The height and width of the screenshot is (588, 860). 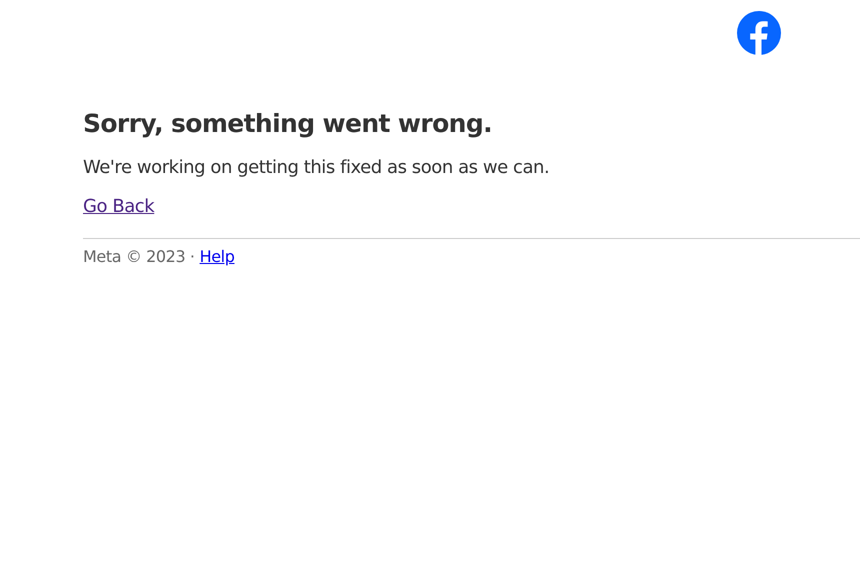 I want to click on error-message: We're working on getting this fixed as soon as we can., so click(x=316, y=168).